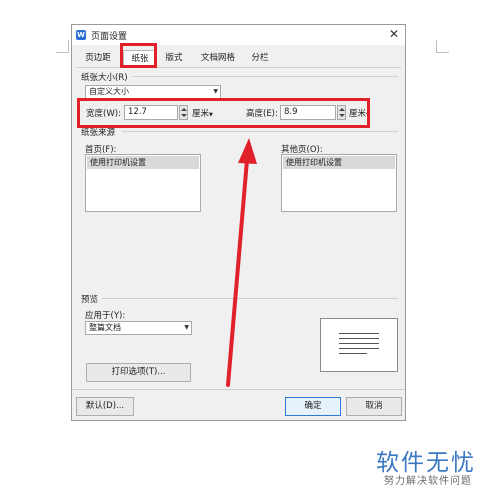 The image size is (500, 499). I want to click on annotation-arrow, so click(241, 262).